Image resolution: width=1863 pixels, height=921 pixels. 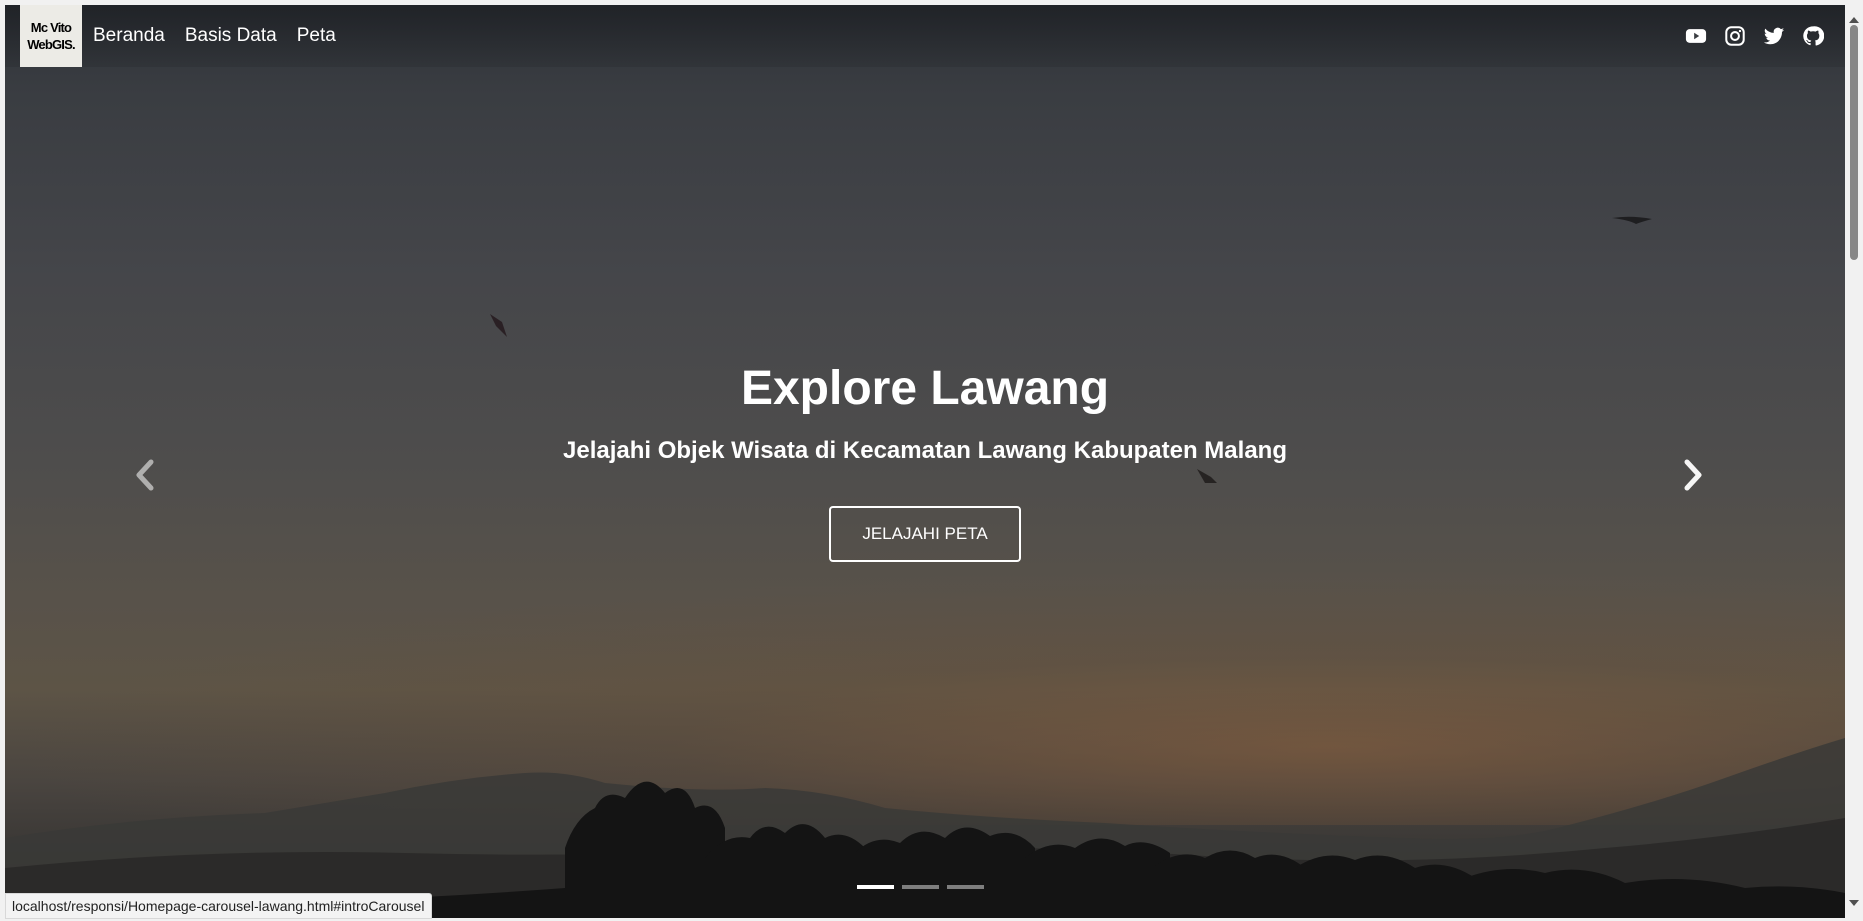 What do you see at coordinates (925, 36) in the screenshot?
I see `top-navbar: Mc Vito WebGIS. Beranda Basis Data Peta` at bounding box center [925, 36].